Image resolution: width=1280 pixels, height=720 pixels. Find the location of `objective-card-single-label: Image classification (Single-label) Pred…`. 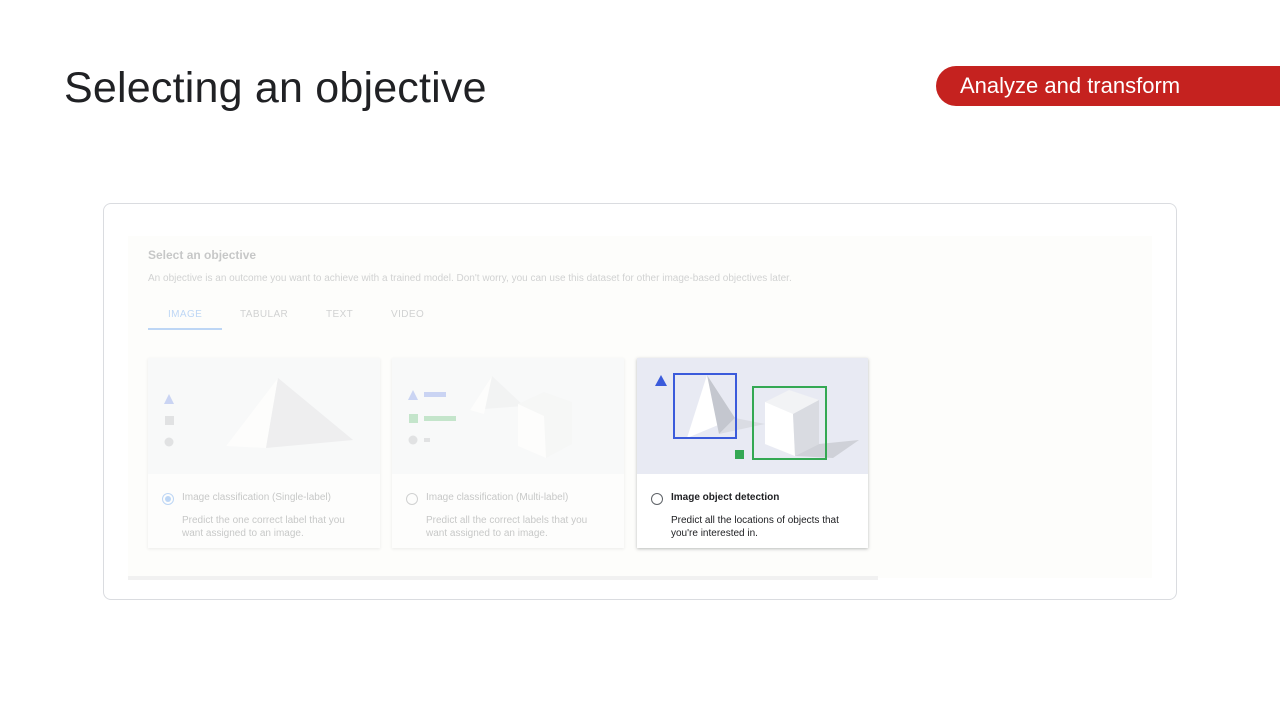

objective-card-single-label: Image classification (Single-label) Pred… is located at coordinates (264, 453).